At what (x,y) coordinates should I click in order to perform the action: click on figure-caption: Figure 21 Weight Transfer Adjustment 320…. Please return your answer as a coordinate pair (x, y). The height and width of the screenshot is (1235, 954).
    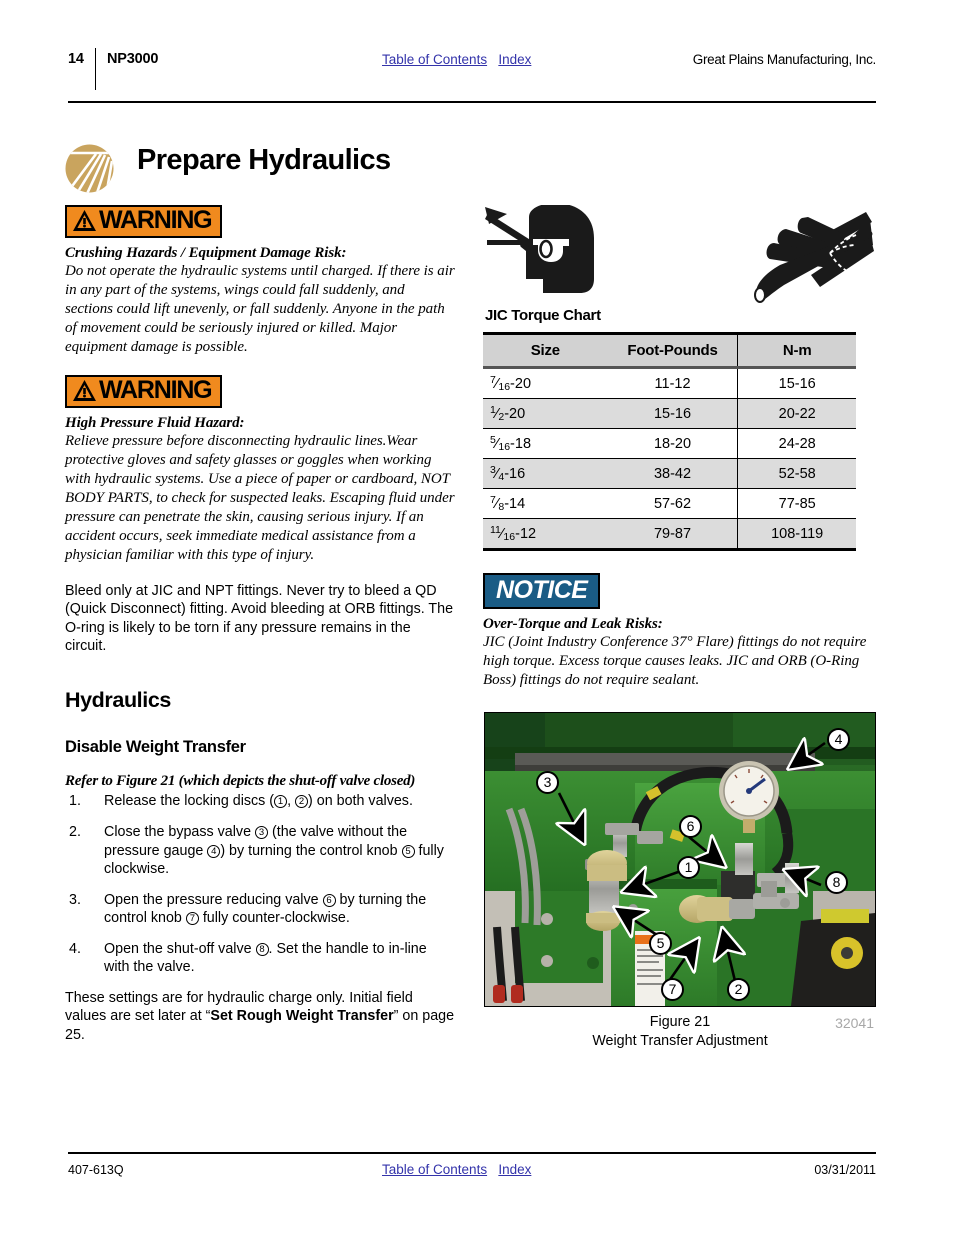
    Looking at the image, I should click on (680, 1032).